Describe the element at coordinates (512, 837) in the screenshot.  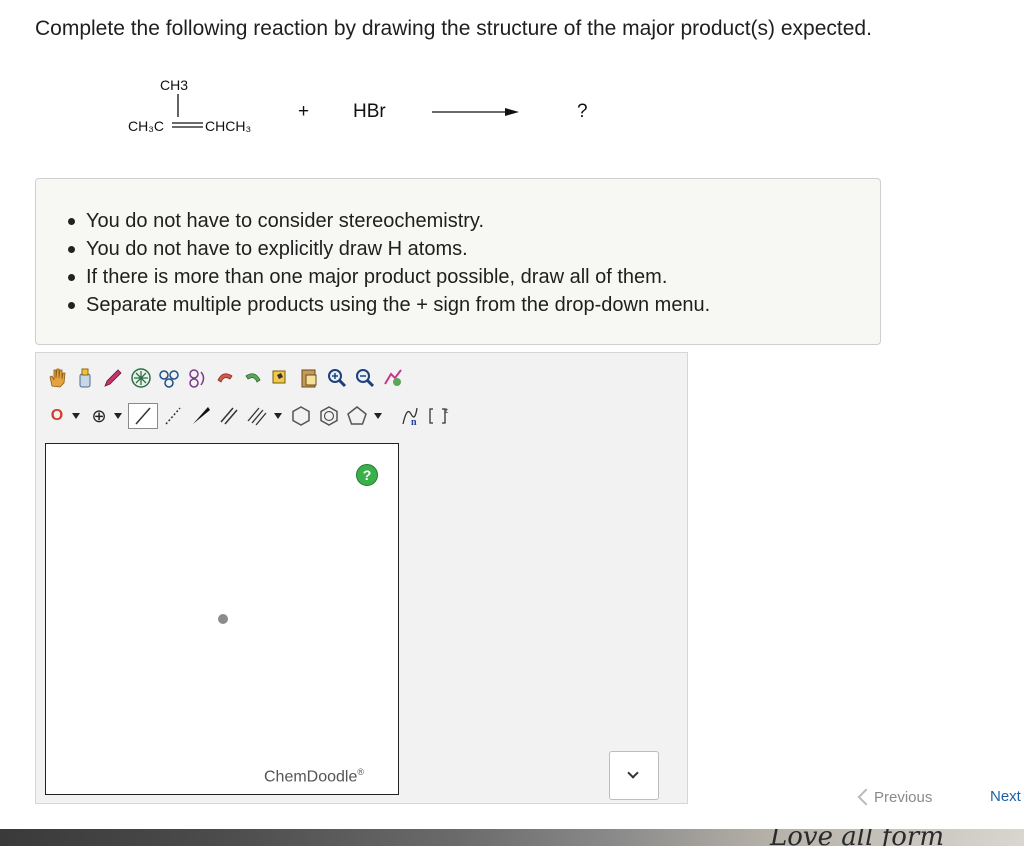
I see `background-strip: Love all form` at that location.